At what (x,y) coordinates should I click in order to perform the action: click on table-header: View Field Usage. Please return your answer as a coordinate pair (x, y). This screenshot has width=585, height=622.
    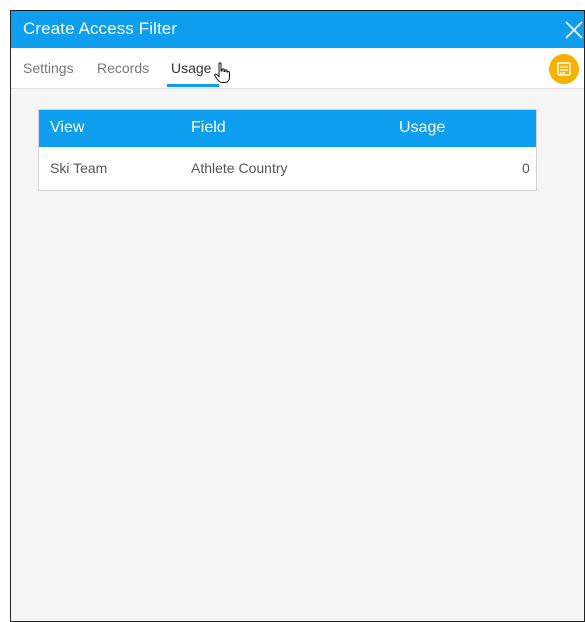
    Looking at the image, I should click on (287, 128).